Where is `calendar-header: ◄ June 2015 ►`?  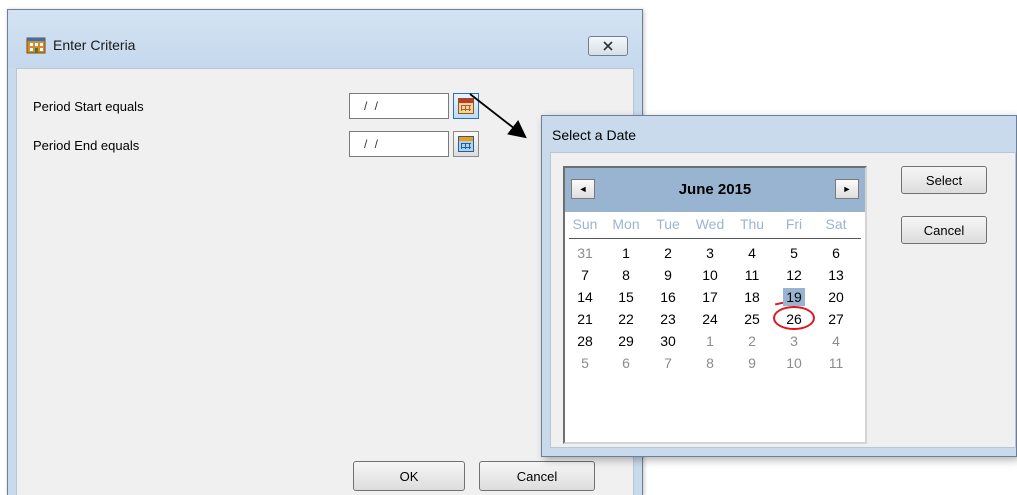 calendar-header: ◄ June 2015 ► is located at coordinates (715, 190).